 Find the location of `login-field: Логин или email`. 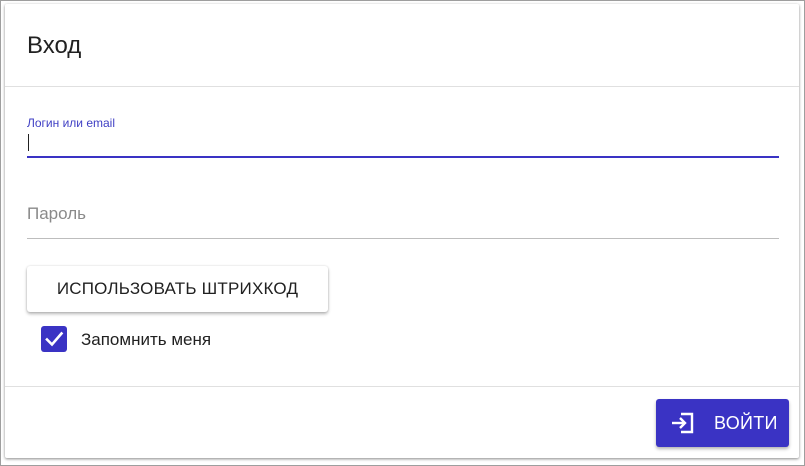

login-field: Логин или email is located at coordinates (403, 137).